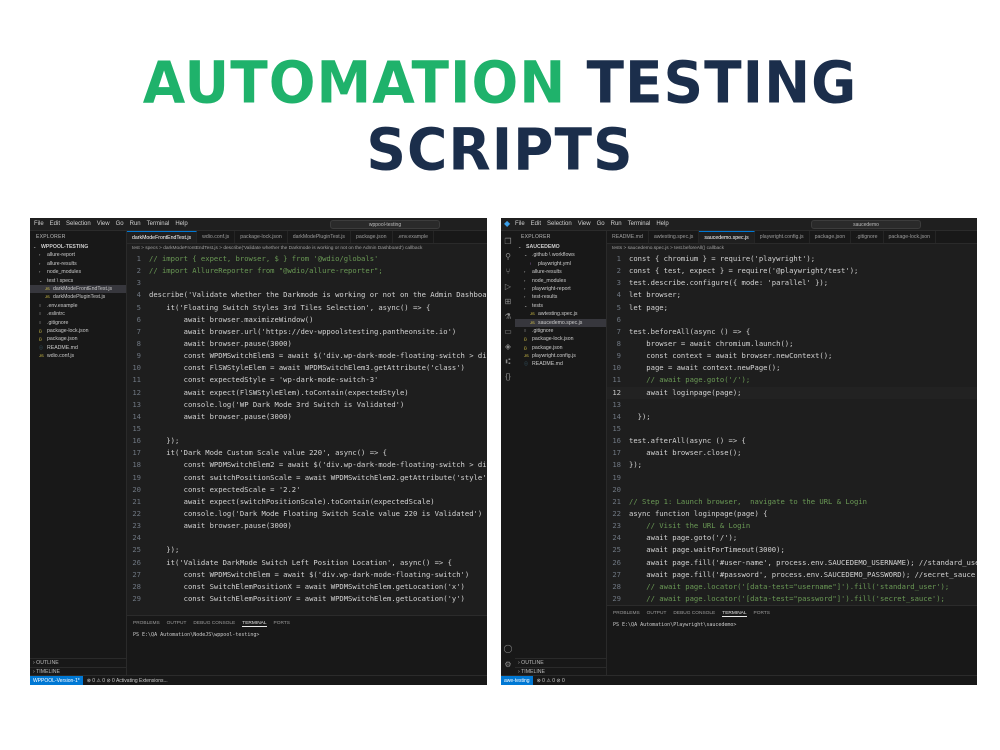 The image size is (1000, 750). Describe the element at coordinates (526, 305) in the screenshot. I see `chevron-down-icon: ⌄` at that location.